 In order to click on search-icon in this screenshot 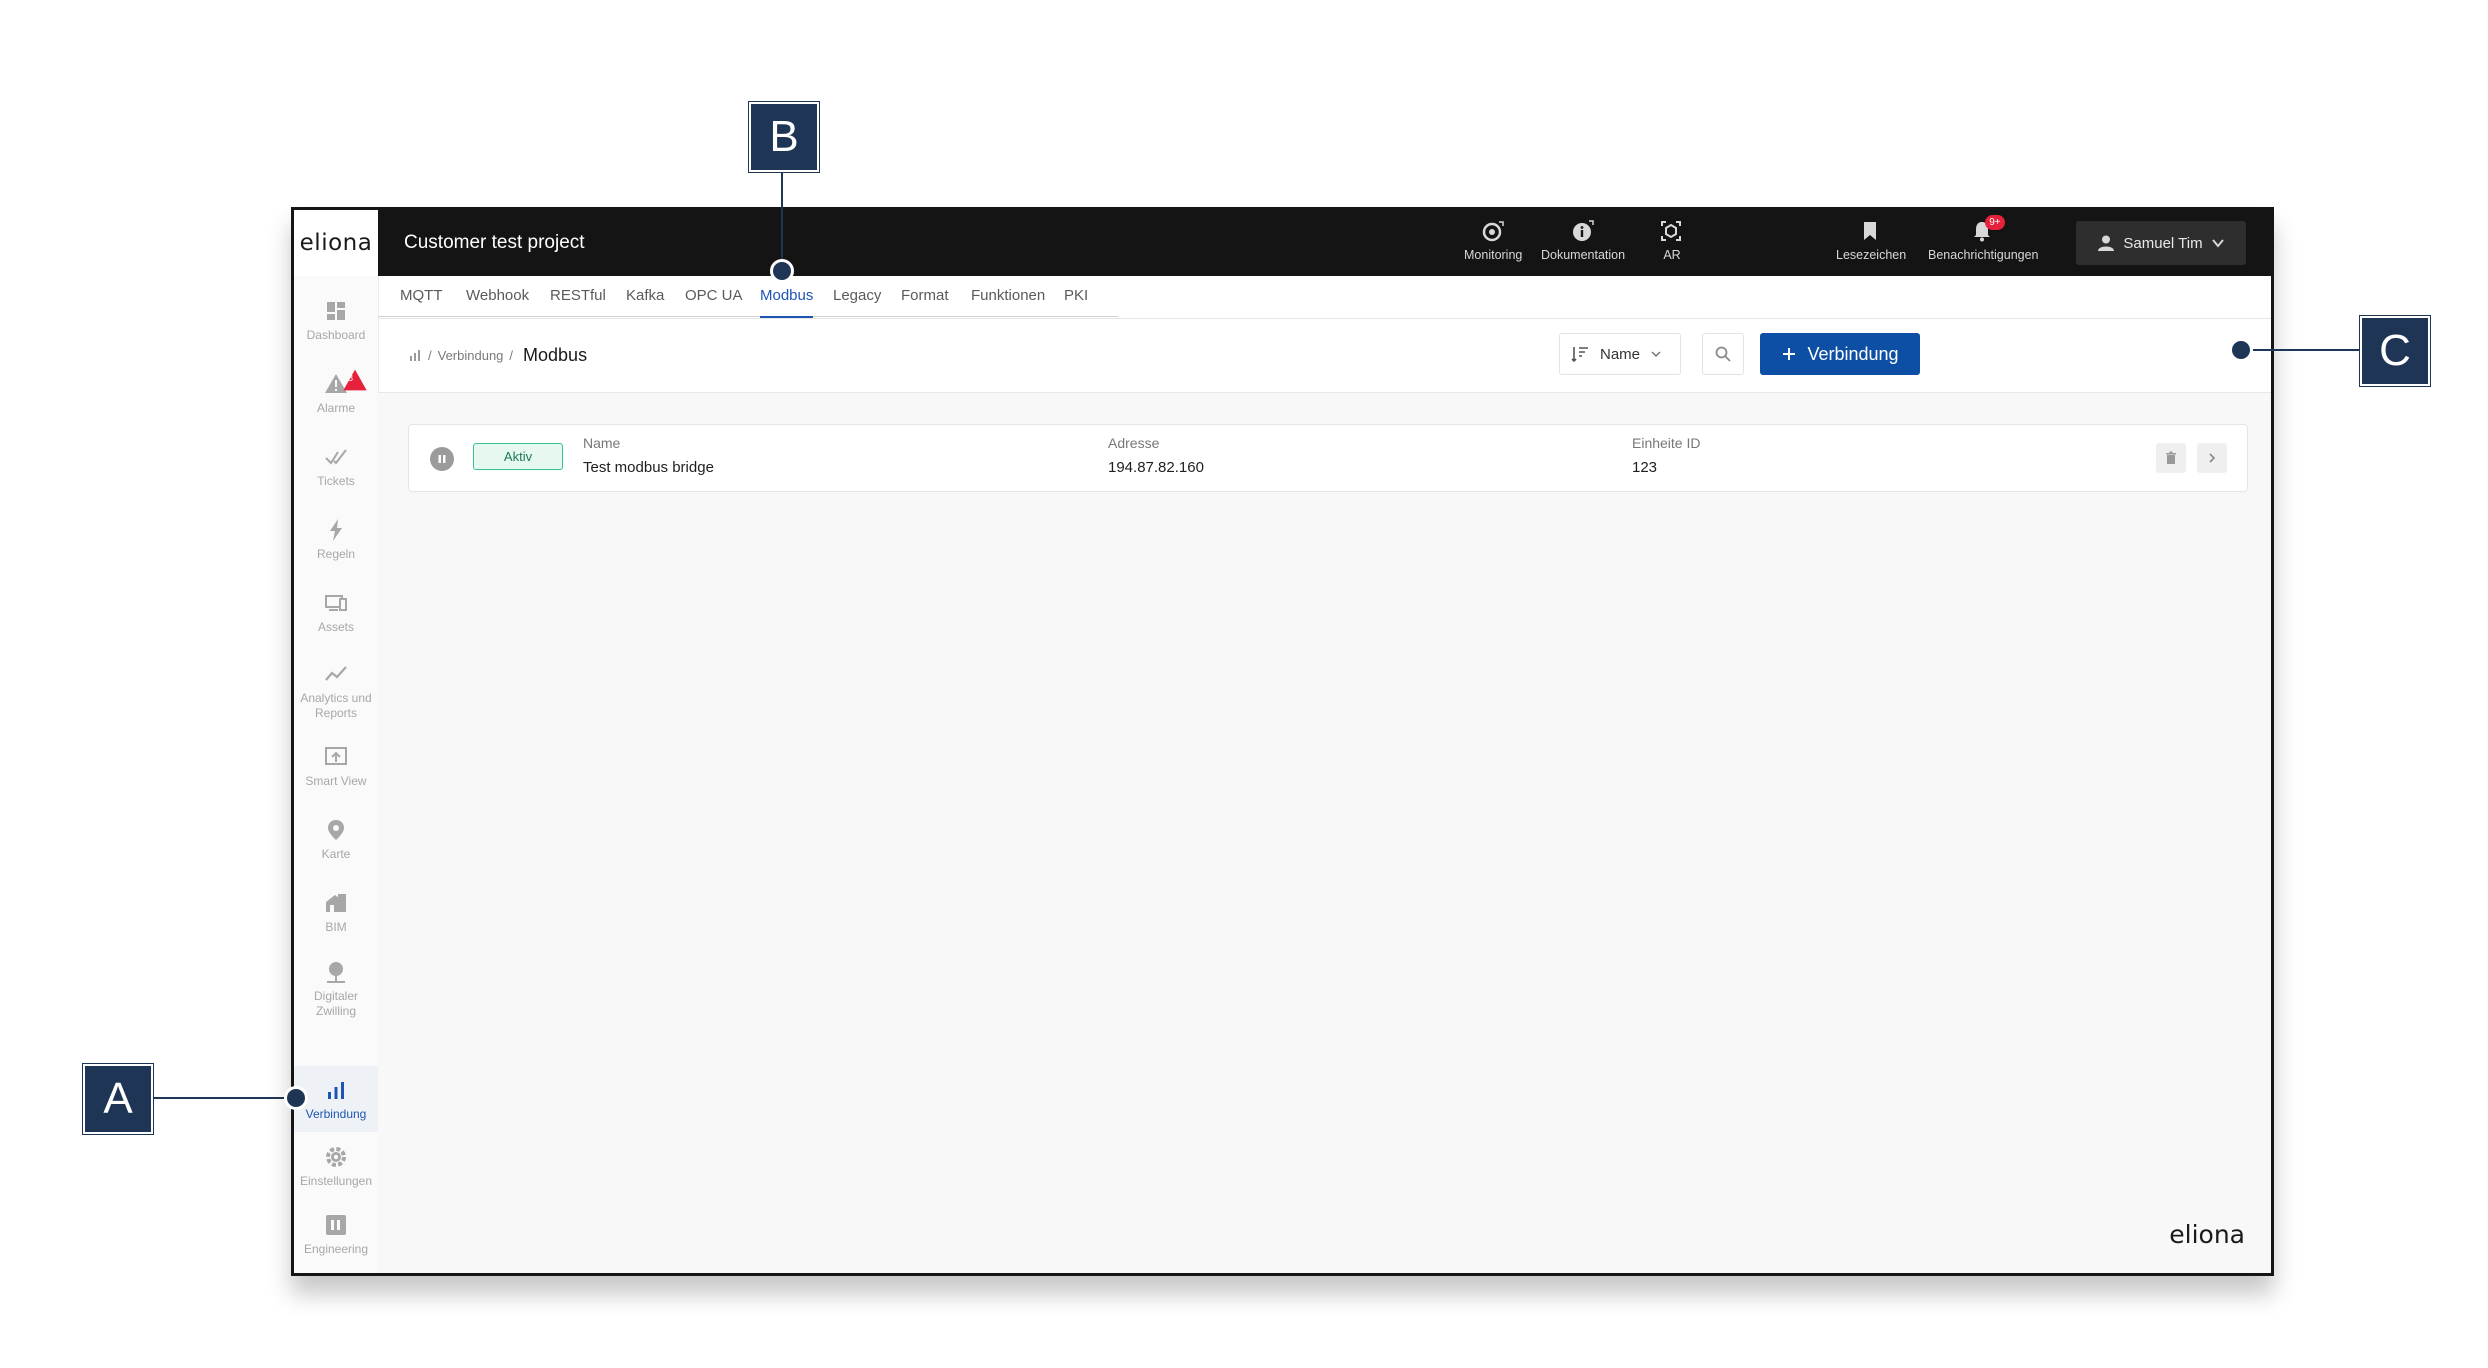, I will do `click(1723, 354)`.